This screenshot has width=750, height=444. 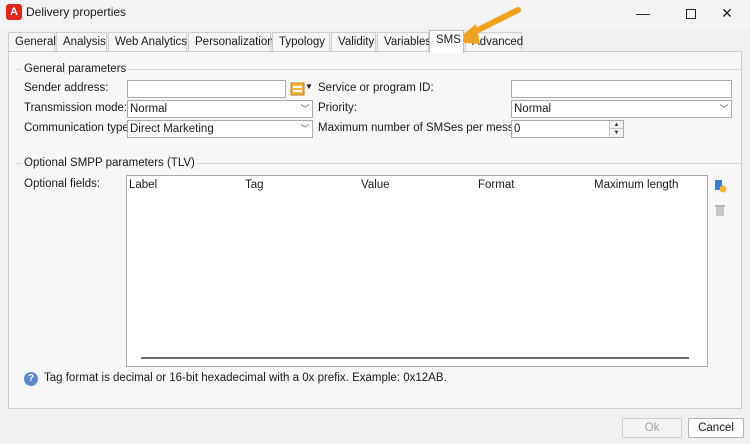 I want to click on spin-down-icon: ▼, so click(x=616, y=133).